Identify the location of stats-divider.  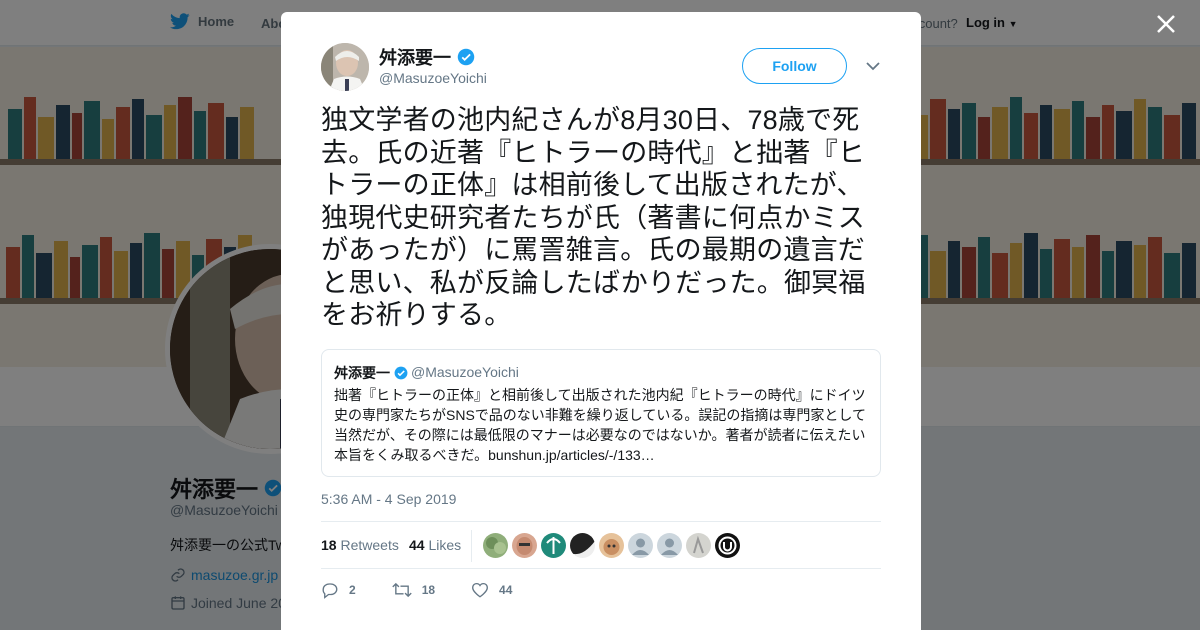
(471, 546).